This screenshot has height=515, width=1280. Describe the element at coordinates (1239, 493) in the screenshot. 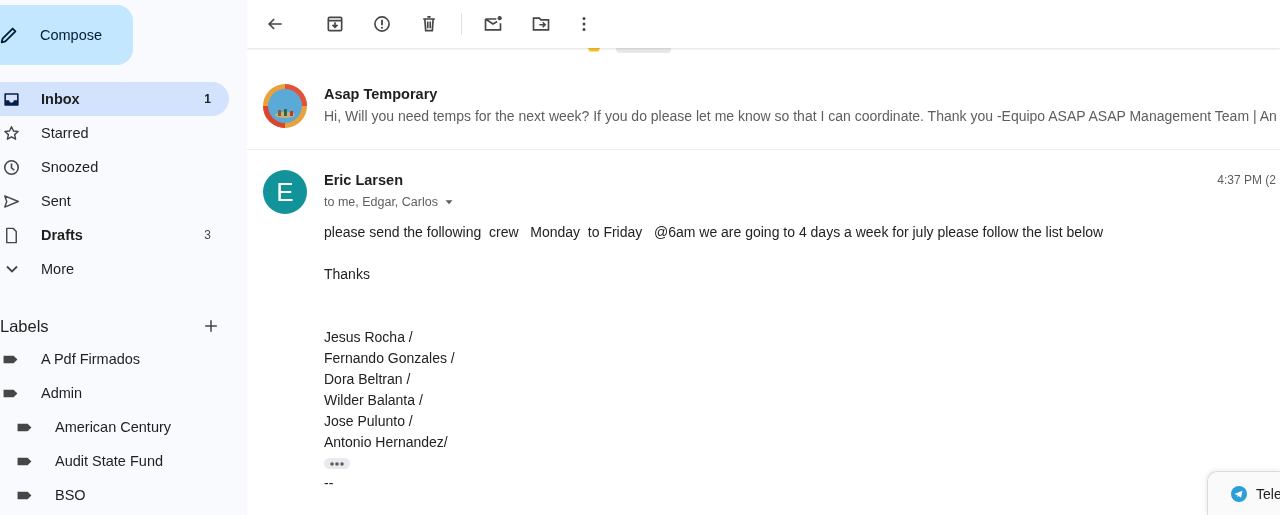

I see `paper-plane-icon` at that location.